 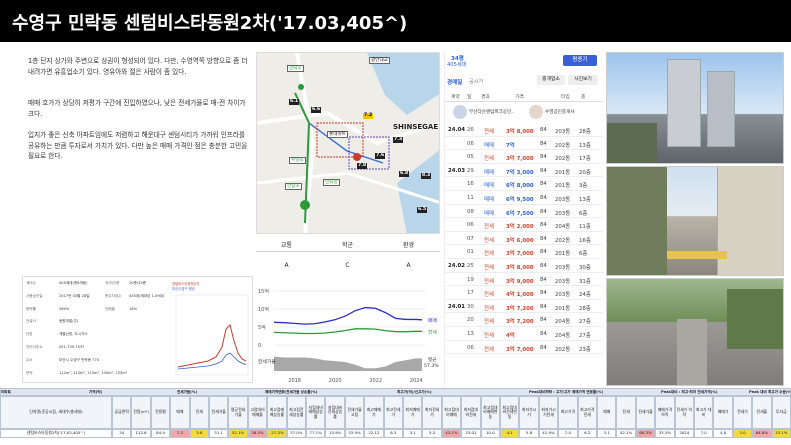 I want to click on table-group-label: 매매가격변화/전세가율 상승률(%), so click(x=291, y=392).